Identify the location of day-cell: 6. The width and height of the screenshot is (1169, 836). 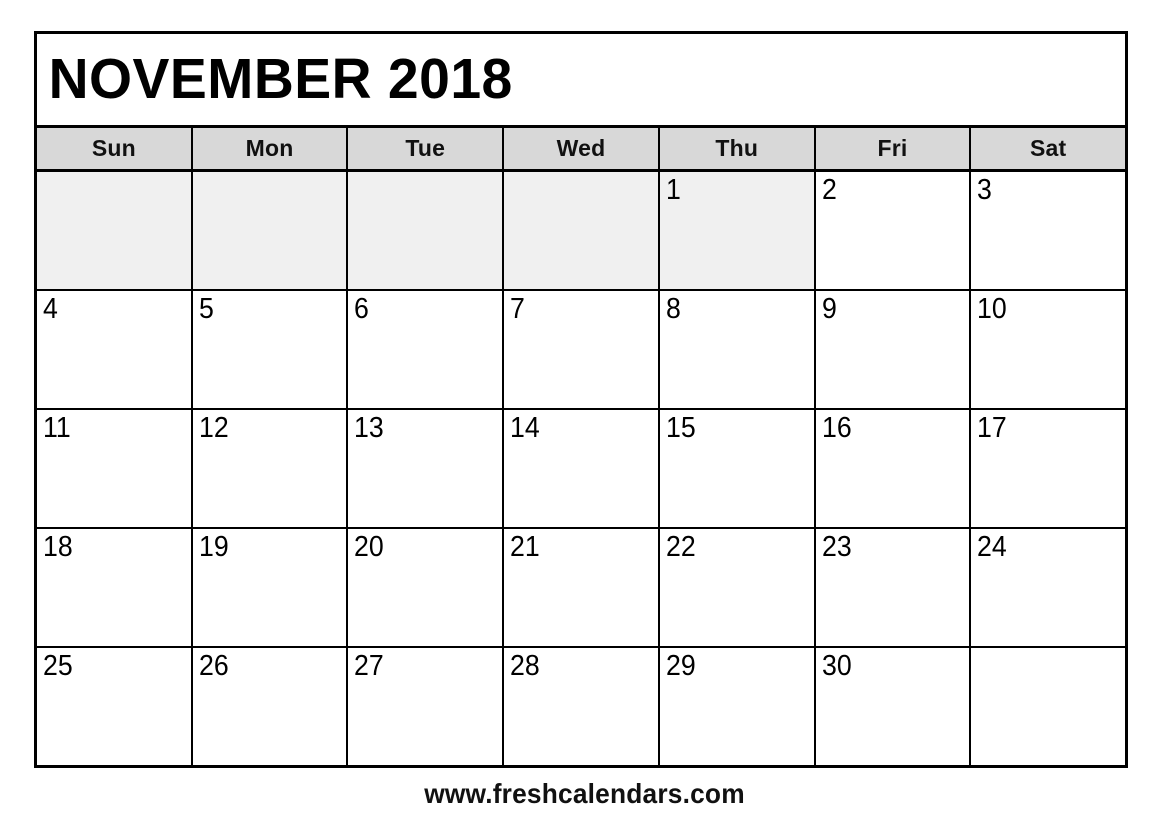
(426, 349).